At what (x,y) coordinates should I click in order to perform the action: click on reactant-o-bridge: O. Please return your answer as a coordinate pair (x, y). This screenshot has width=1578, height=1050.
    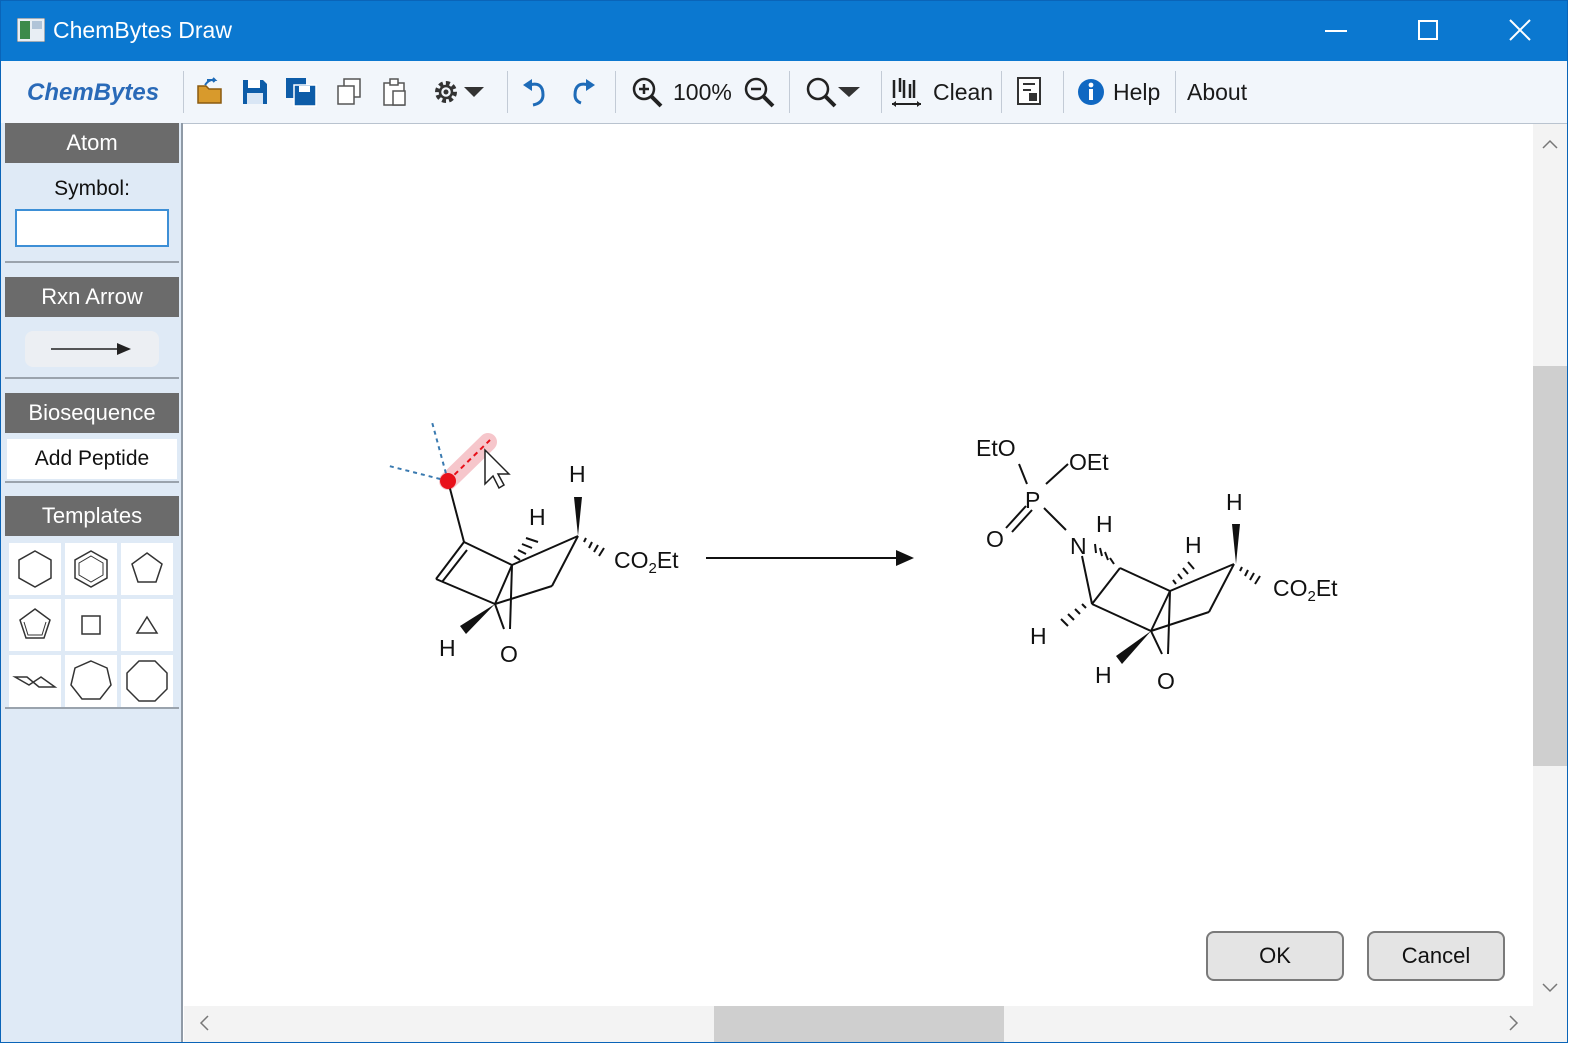
    Looking at the image, I should click on (509, 654).